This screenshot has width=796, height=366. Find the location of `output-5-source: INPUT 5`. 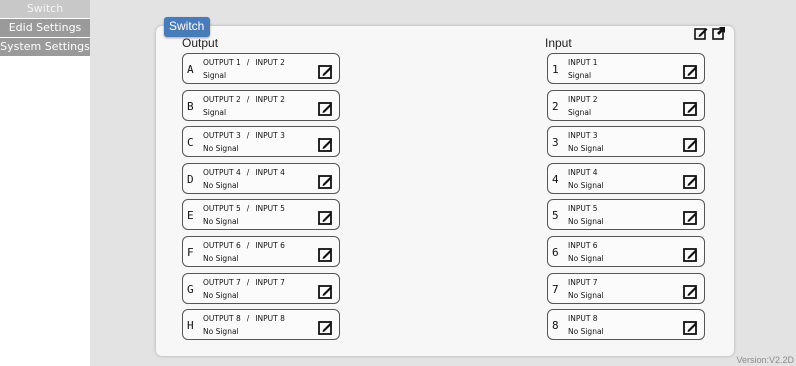

output-5-source: INPUT 5 is located at coordinates (270, 209).